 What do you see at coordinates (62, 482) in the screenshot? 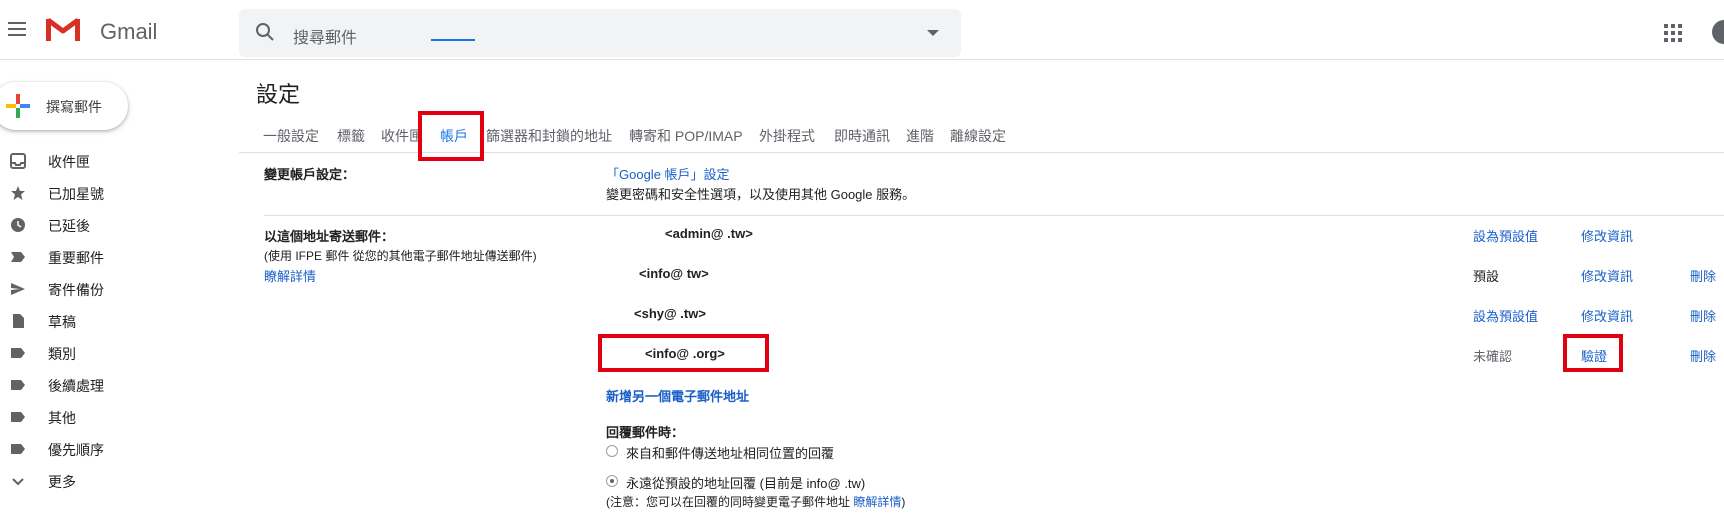
I see `sidebar-item-label: 更多` at bounding box center [62, 482].